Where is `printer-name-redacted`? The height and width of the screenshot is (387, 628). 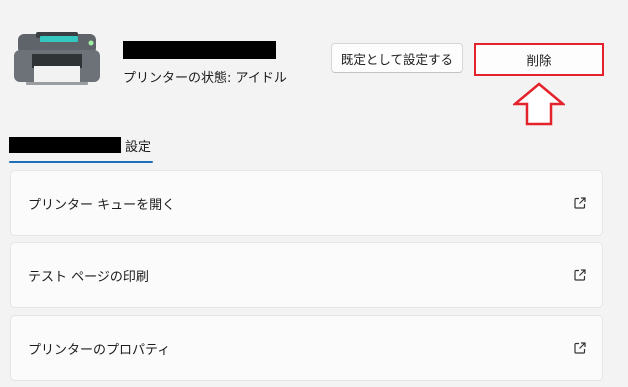 printer-name-redacted is located at coordinates (199, 50).